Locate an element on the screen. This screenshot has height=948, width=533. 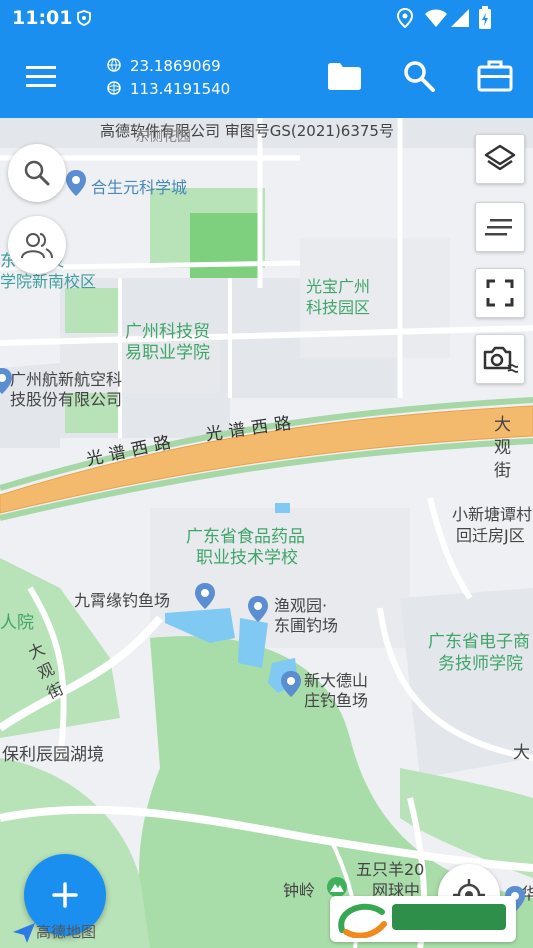
map-search-button is located at coordinates (37, 173).